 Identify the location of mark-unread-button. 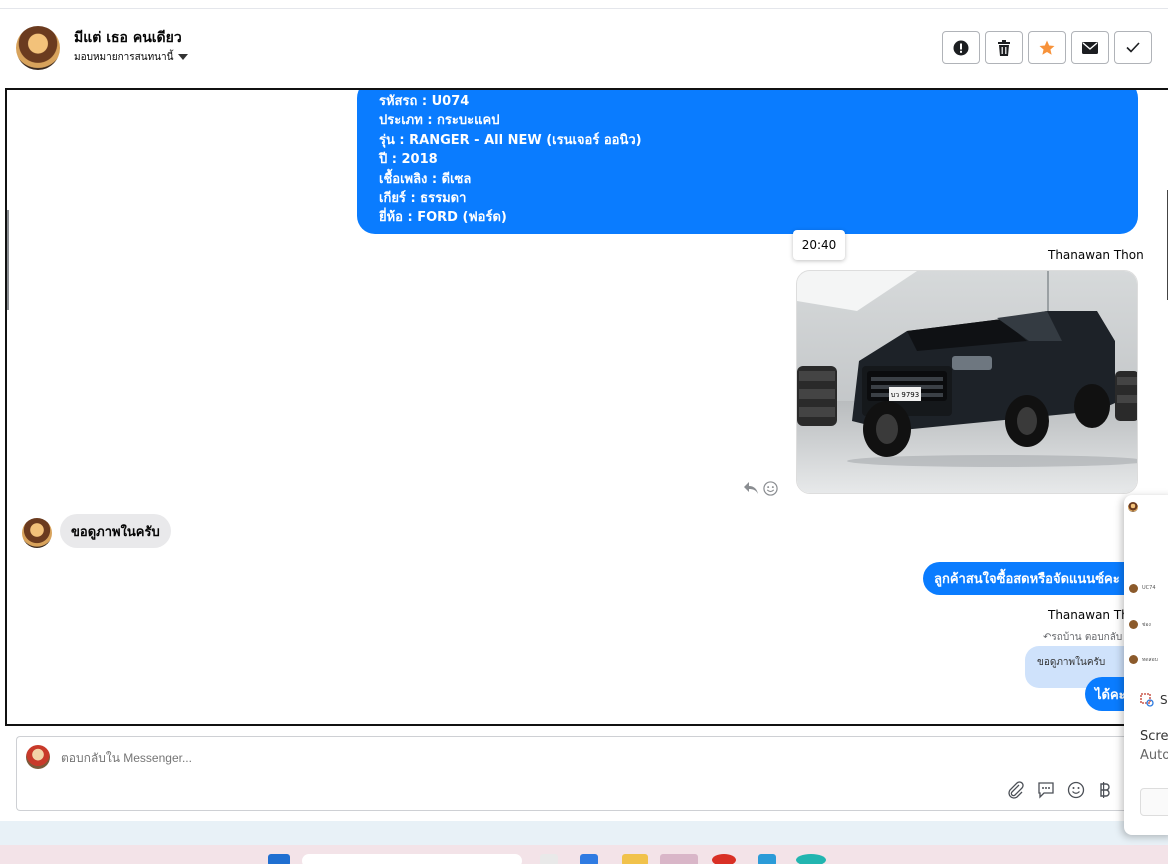
(1090, 47).